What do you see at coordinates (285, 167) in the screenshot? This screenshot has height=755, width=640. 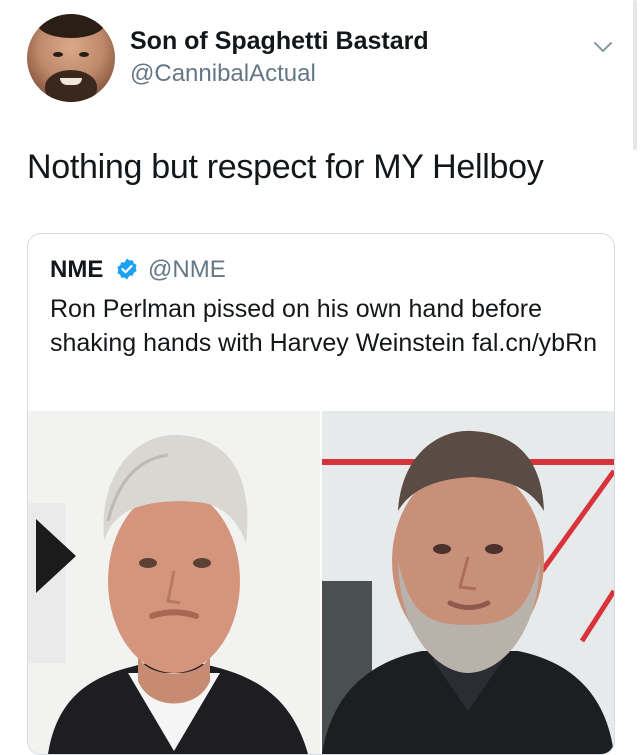 I see `tweet-text: Nothing but respect for MY Hellboy` at bounding box center [285, 167].